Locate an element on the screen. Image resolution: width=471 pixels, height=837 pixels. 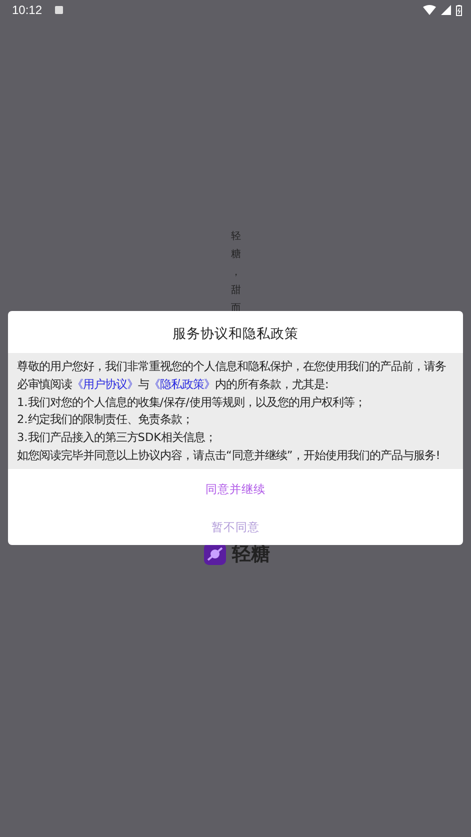
logo-icon is located at coordinates (215, 554).